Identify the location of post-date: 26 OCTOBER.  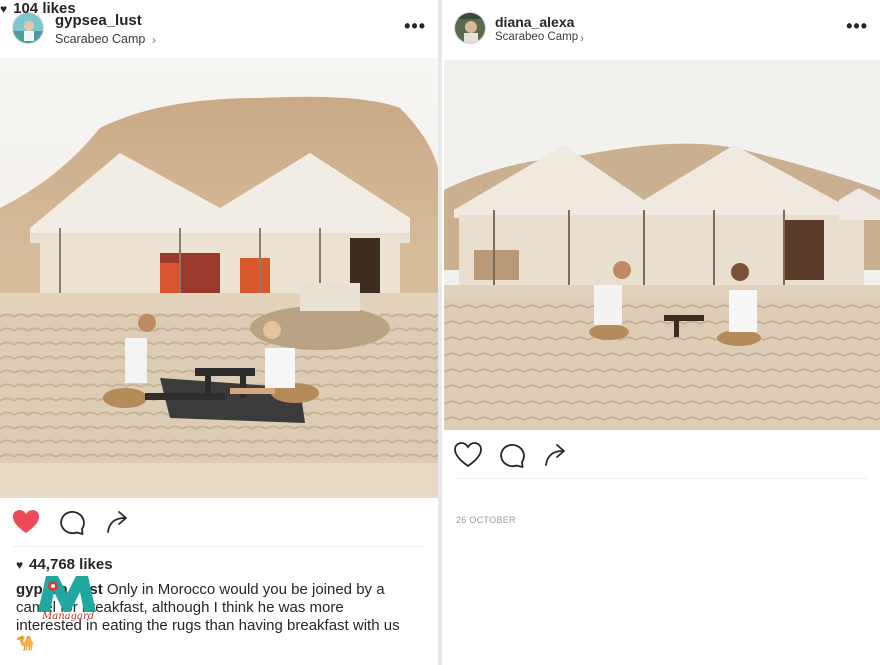
(486, 520).